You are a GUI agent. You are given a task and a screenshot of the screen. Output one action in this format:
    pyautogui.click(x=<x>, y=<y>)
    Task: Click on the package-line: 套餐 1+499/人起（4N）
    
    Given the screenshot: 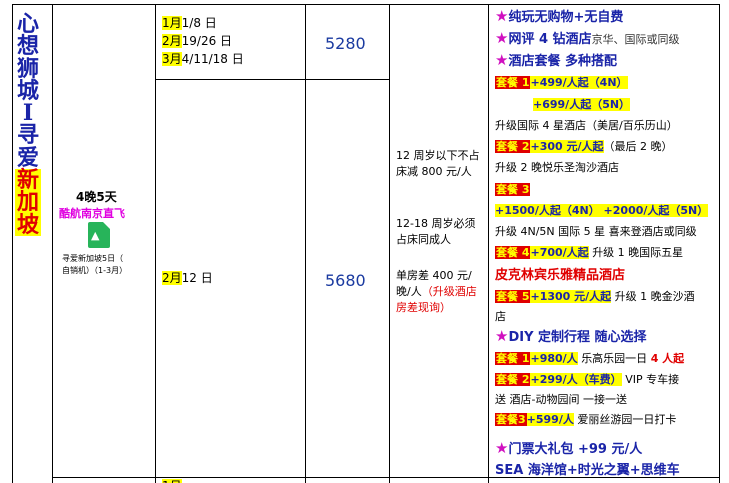 What is the action you would take?
    pyautogui.click(x=561, y=82)
    